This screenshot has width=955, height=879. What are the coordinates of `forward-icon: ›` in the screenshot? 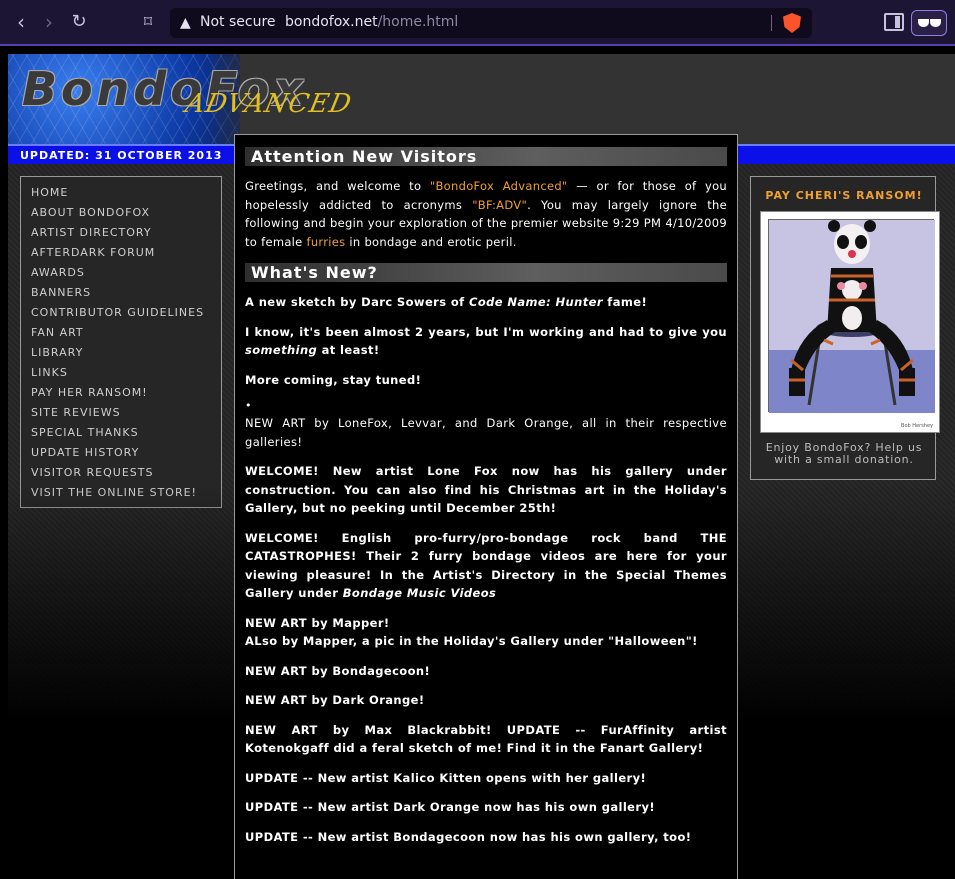 It's located at (49, 22).